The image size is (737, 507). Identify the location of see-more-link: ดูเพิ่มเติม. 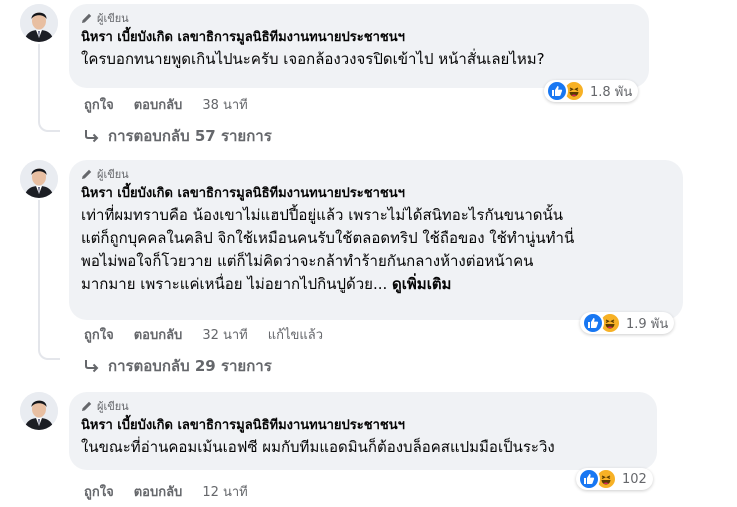
(421, 284).